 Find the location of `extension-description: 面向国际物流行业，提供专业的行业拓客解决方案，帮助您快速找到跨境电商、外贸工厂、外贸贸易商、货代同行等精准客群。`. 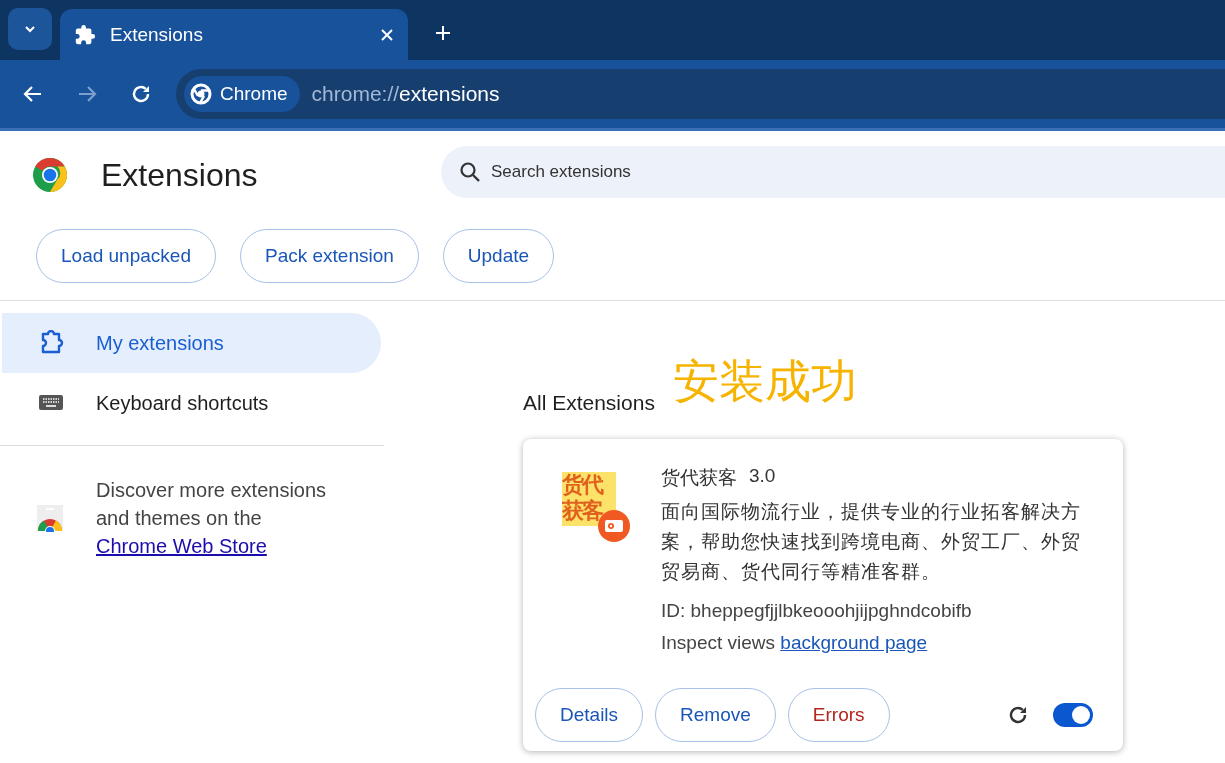

extension-description: 面向国际物流行业，提供专业的行业拓客解决方案，帮助您快速找到跨境电商、外贸工厂、外贸贸易商、货代同行等精准客群。 is located at coordinates (871, 542).